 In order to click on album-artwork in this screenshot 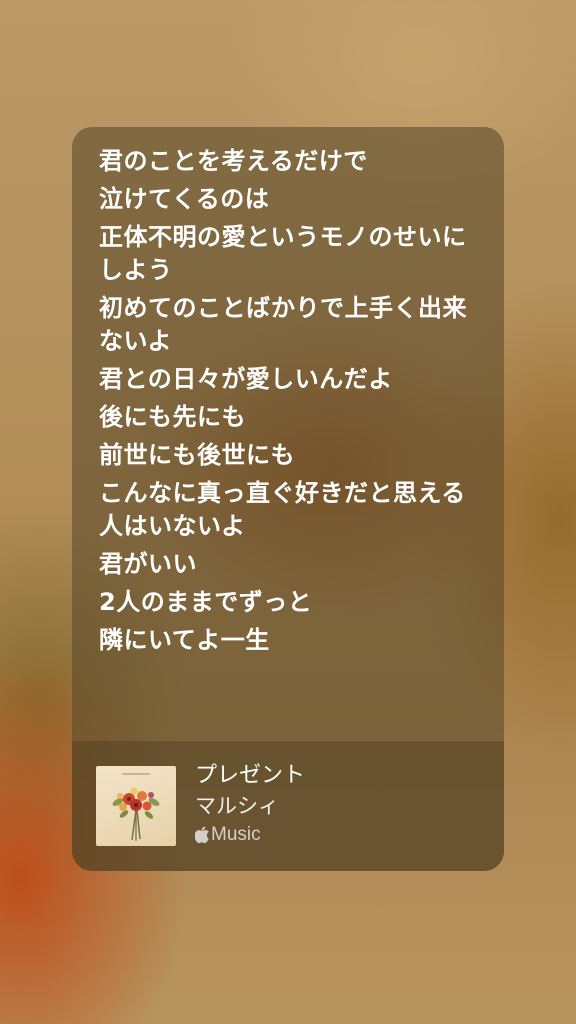, I will do `click(136, 806)`.